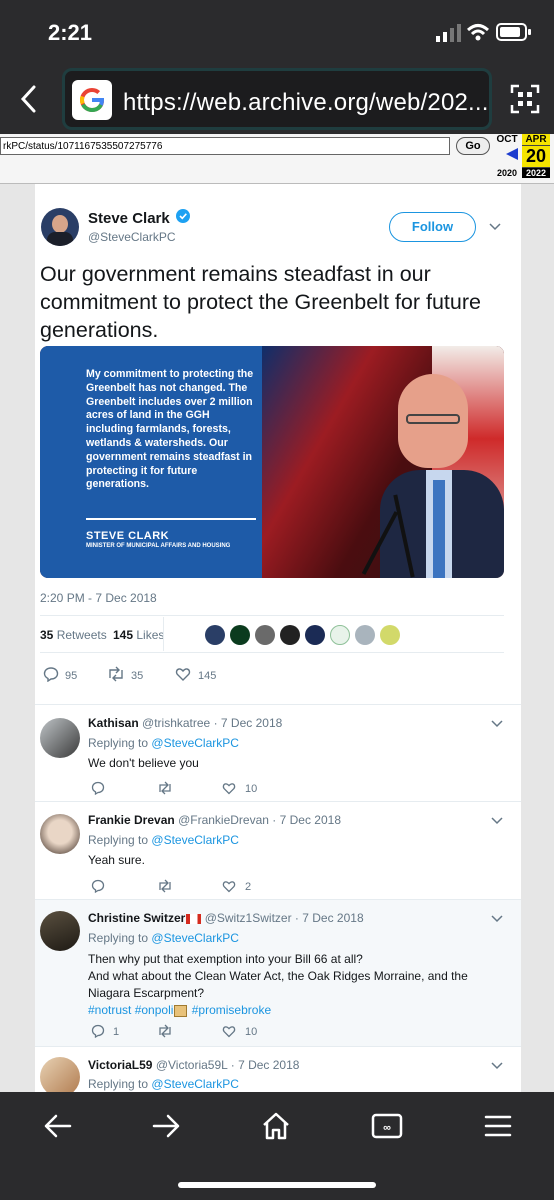 This screenshot has width=554, height=1200. Describe the element at coordinates (251, 1032) in the screenshot. I see `reply-like-count: 10` at that location.